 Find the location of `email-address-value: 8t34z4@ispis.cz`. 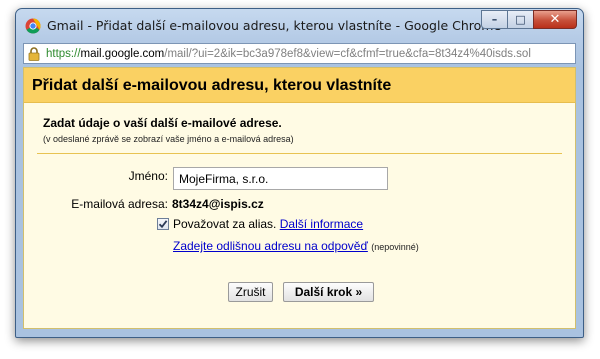

email-address-value: 8t34z4@ispis.cz is located at coordinates (218, 204).